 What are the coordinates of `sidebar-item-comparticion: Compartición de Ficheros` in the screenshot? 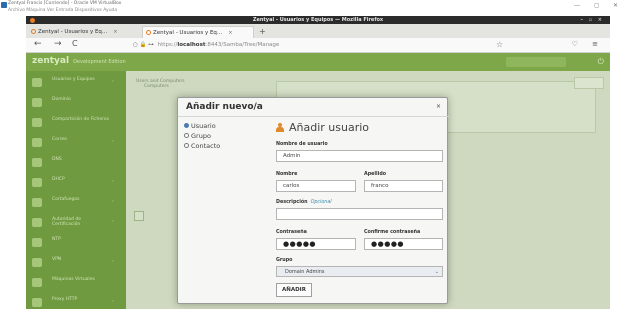 It's located at (76, 122).